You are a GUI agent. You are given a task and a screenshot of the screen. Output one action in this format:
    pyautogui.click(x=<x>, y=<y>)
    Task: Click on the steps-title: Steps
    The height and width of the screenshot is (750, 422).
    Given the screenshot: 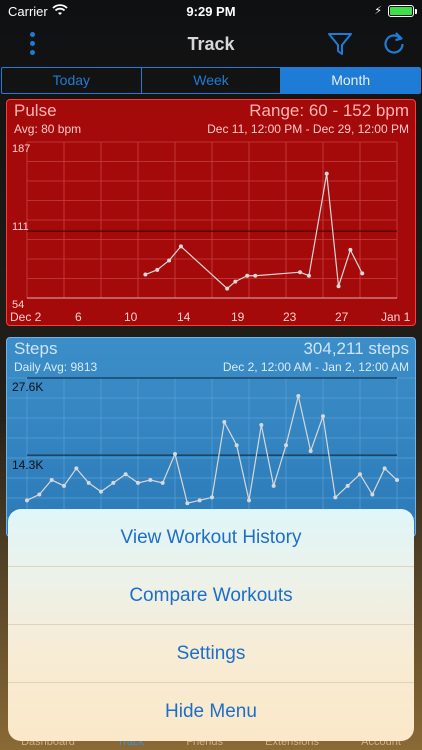 What is the action you would take?
    pyautogui.click(x=36, y=348)
    